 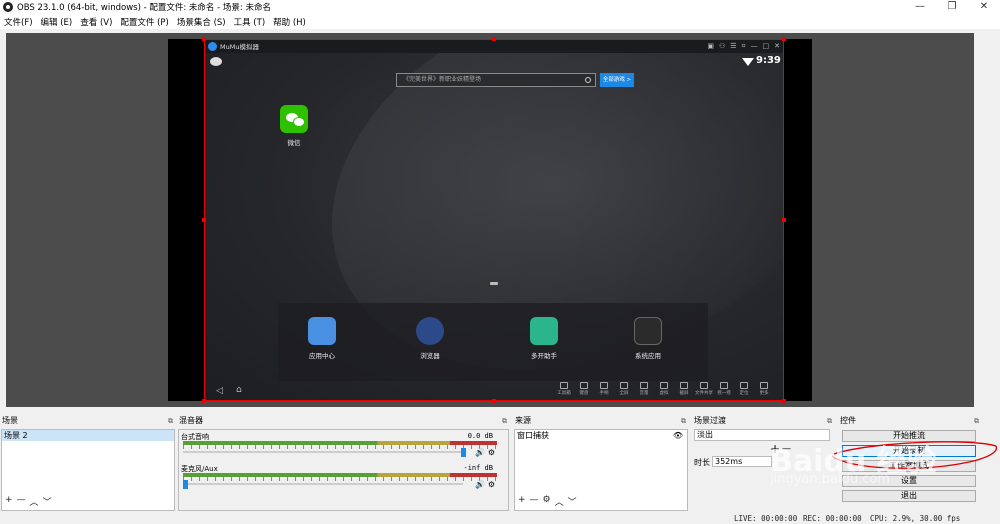 I want to click on sources-panel: 来源 ⧉ 窗口捕获 👁 + — ⚙ ︿ ﹀, so click(x=601, y=463).